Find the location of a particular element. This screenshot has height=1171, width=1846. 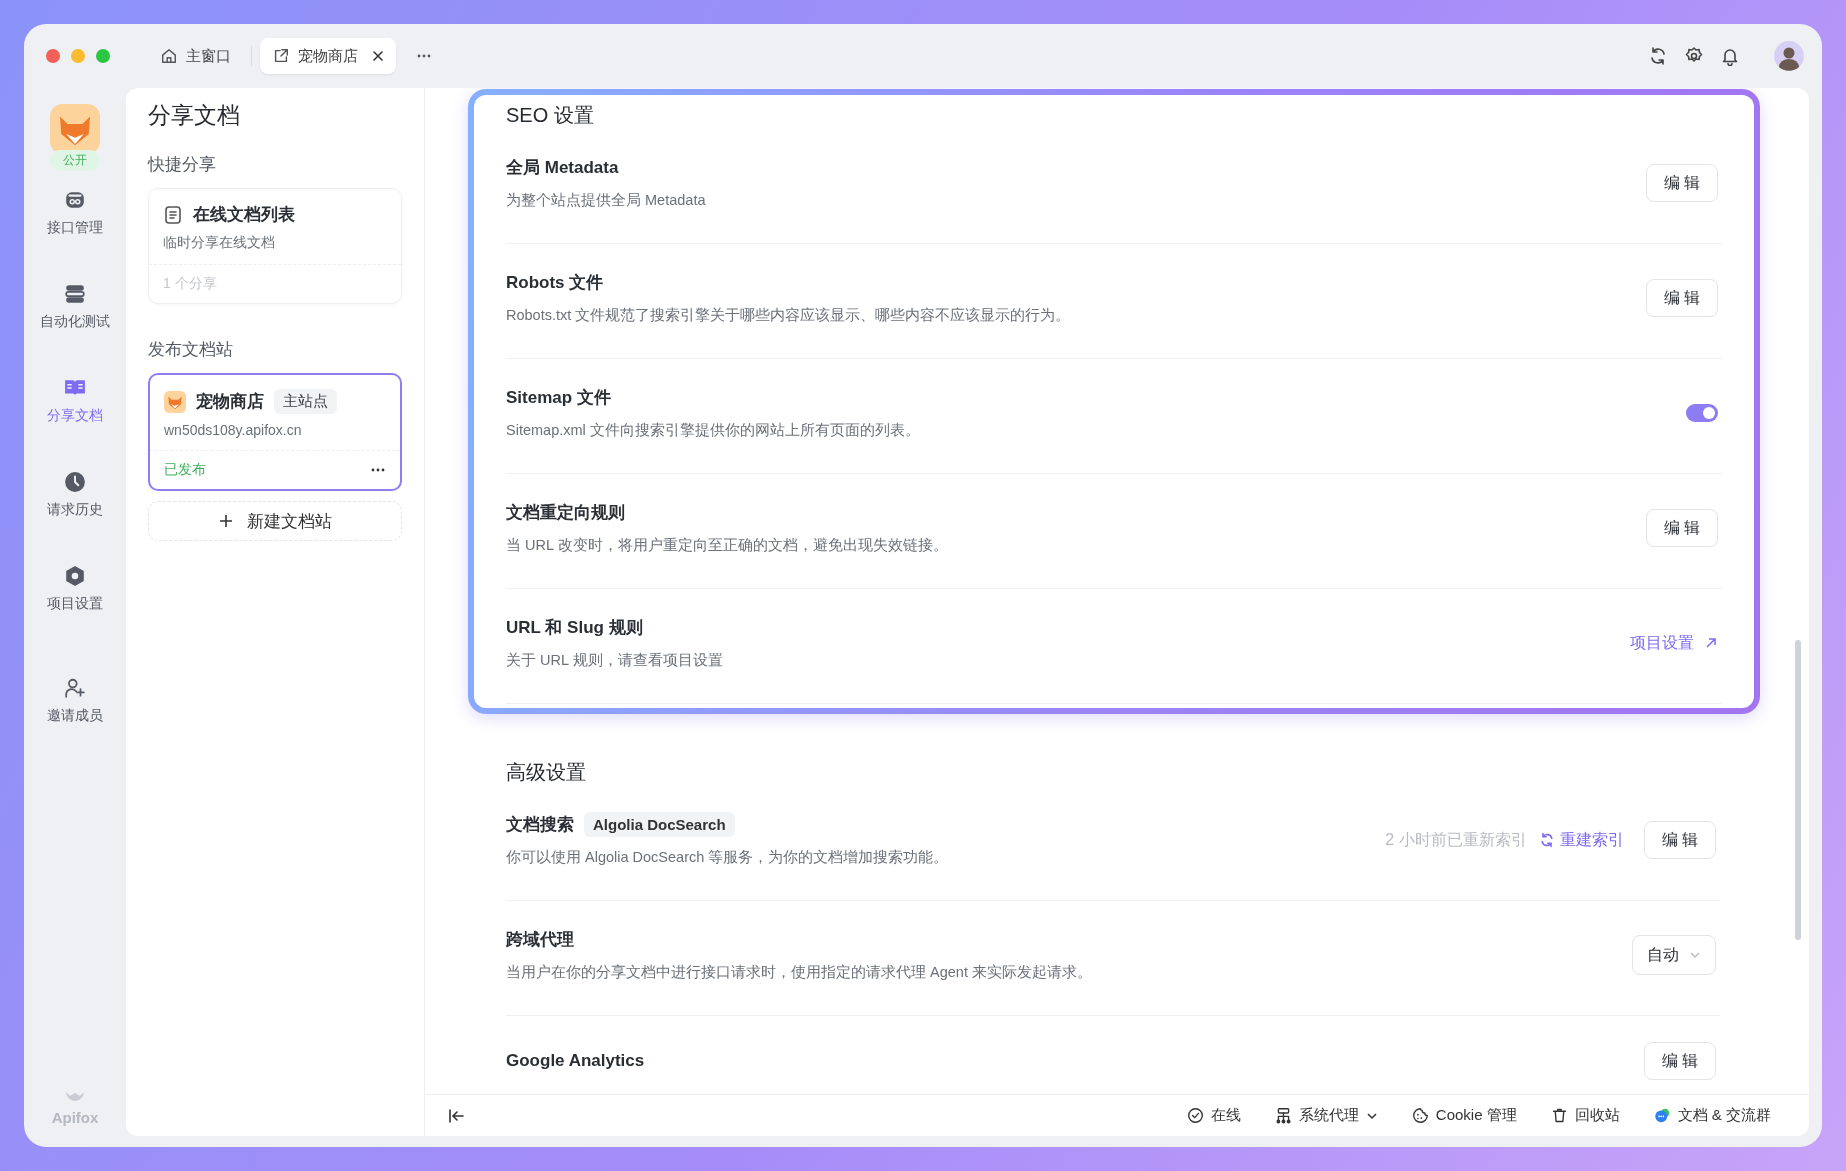

setting-title: 跨域代理 is located at coordinates (540, 939).